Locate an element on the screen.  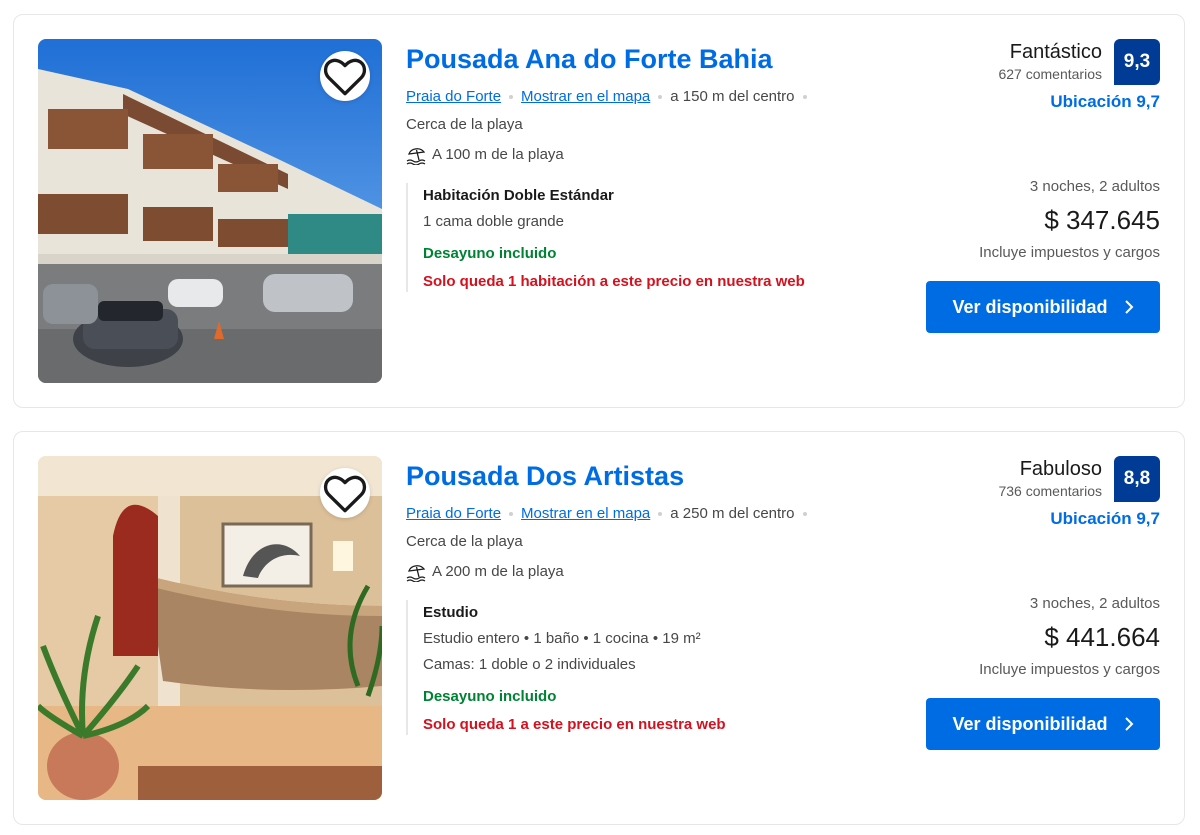
room-name: Habitación Doble Estándar is located at coordinates (518, 195).